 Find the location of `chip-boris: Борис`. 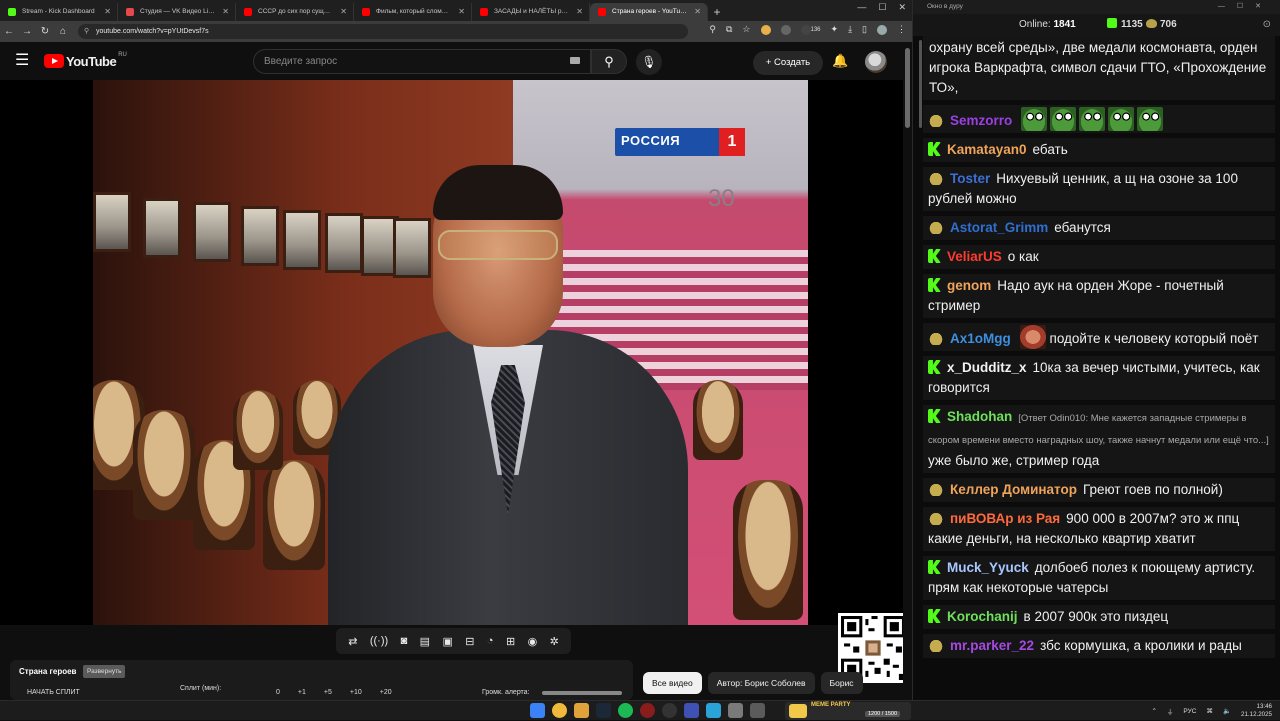

chip-boris: Борис is located at coordinates (841, 683).